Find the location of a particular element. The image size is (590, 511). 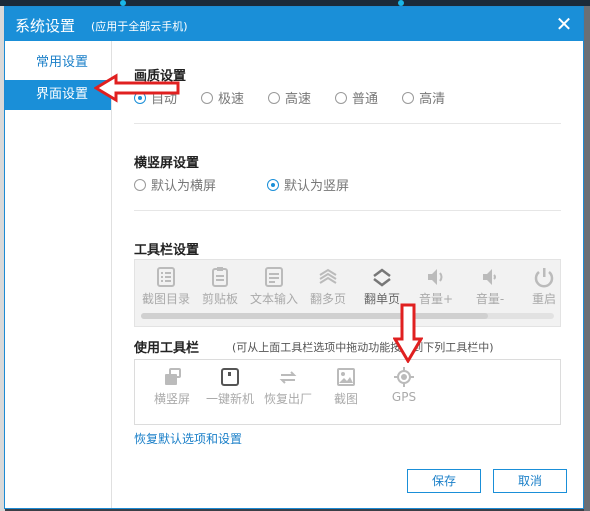

used-toolbar-hint: (可从上面工具栏选项中拖动功能按钮到下列工具栏中) is located at coordinates (363, 347).